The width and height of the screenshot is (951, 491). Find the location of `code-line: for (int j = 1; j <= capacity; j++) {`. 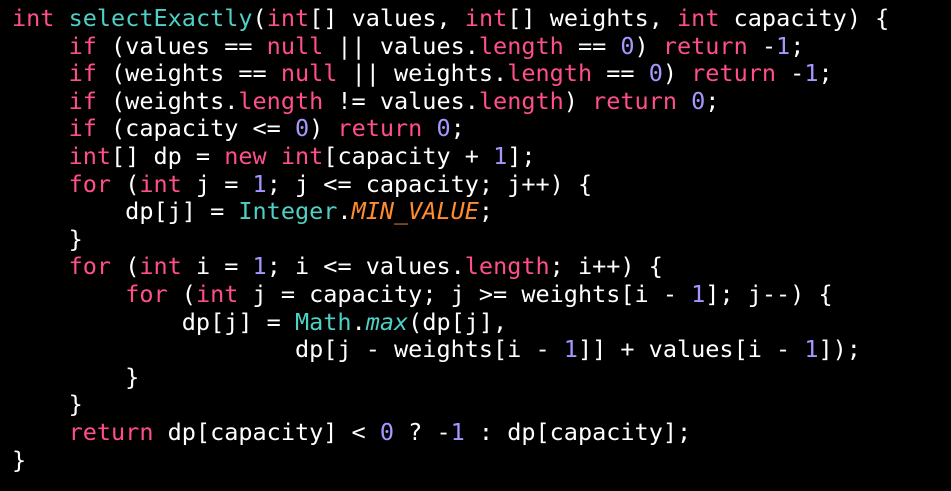

code-line: for (int j = 1; j <= capacity; j++) { is located at coordinates (475, 185).